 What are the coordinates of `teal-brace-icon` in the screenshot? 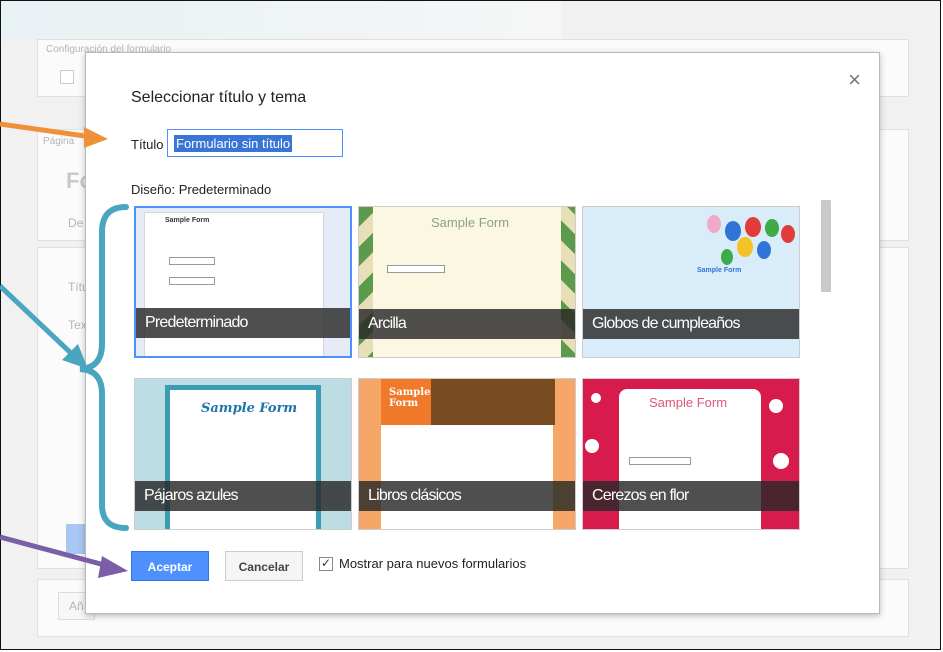 It's located at (104, 367).